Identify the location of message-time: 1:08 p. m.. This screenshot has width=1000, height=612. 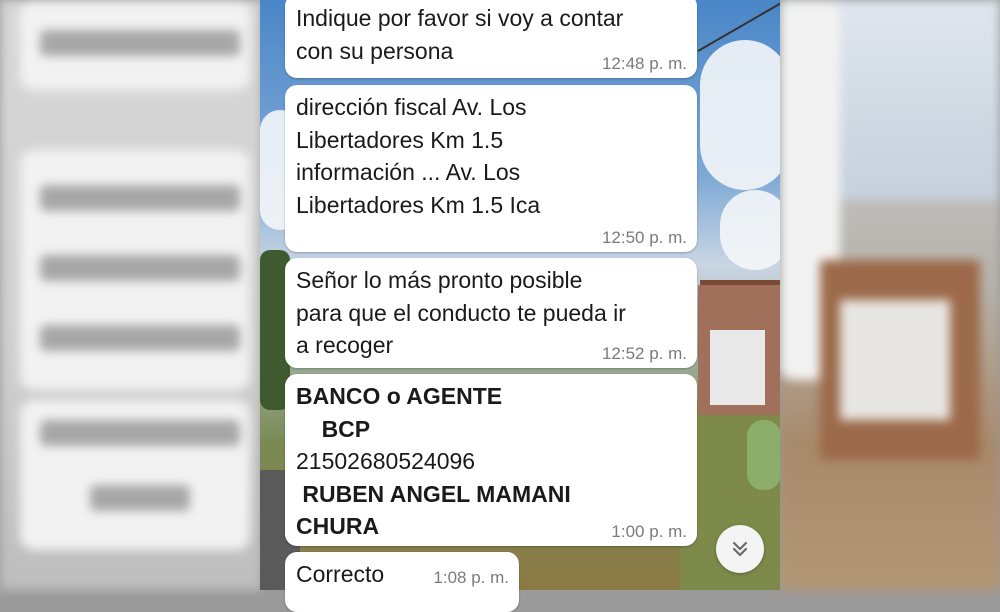
(471, 577).